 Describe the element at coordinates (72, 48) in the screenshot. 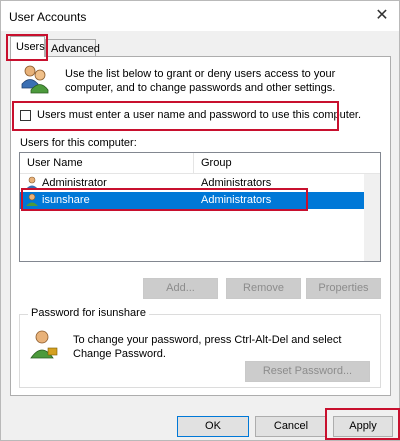

I see `tab-advanced: Advanced` at that location.